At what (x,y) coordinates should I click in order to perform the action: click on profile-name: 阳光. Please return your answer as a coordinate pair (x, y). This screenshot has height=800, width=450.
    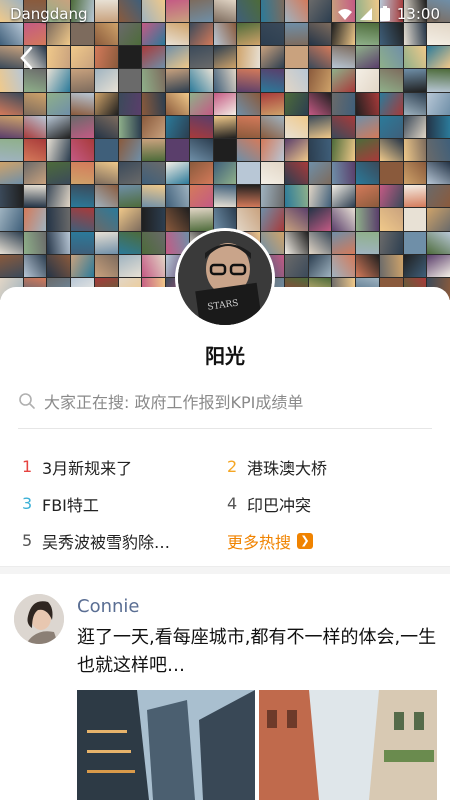
    Looking at the image, I should click on (225, 356).